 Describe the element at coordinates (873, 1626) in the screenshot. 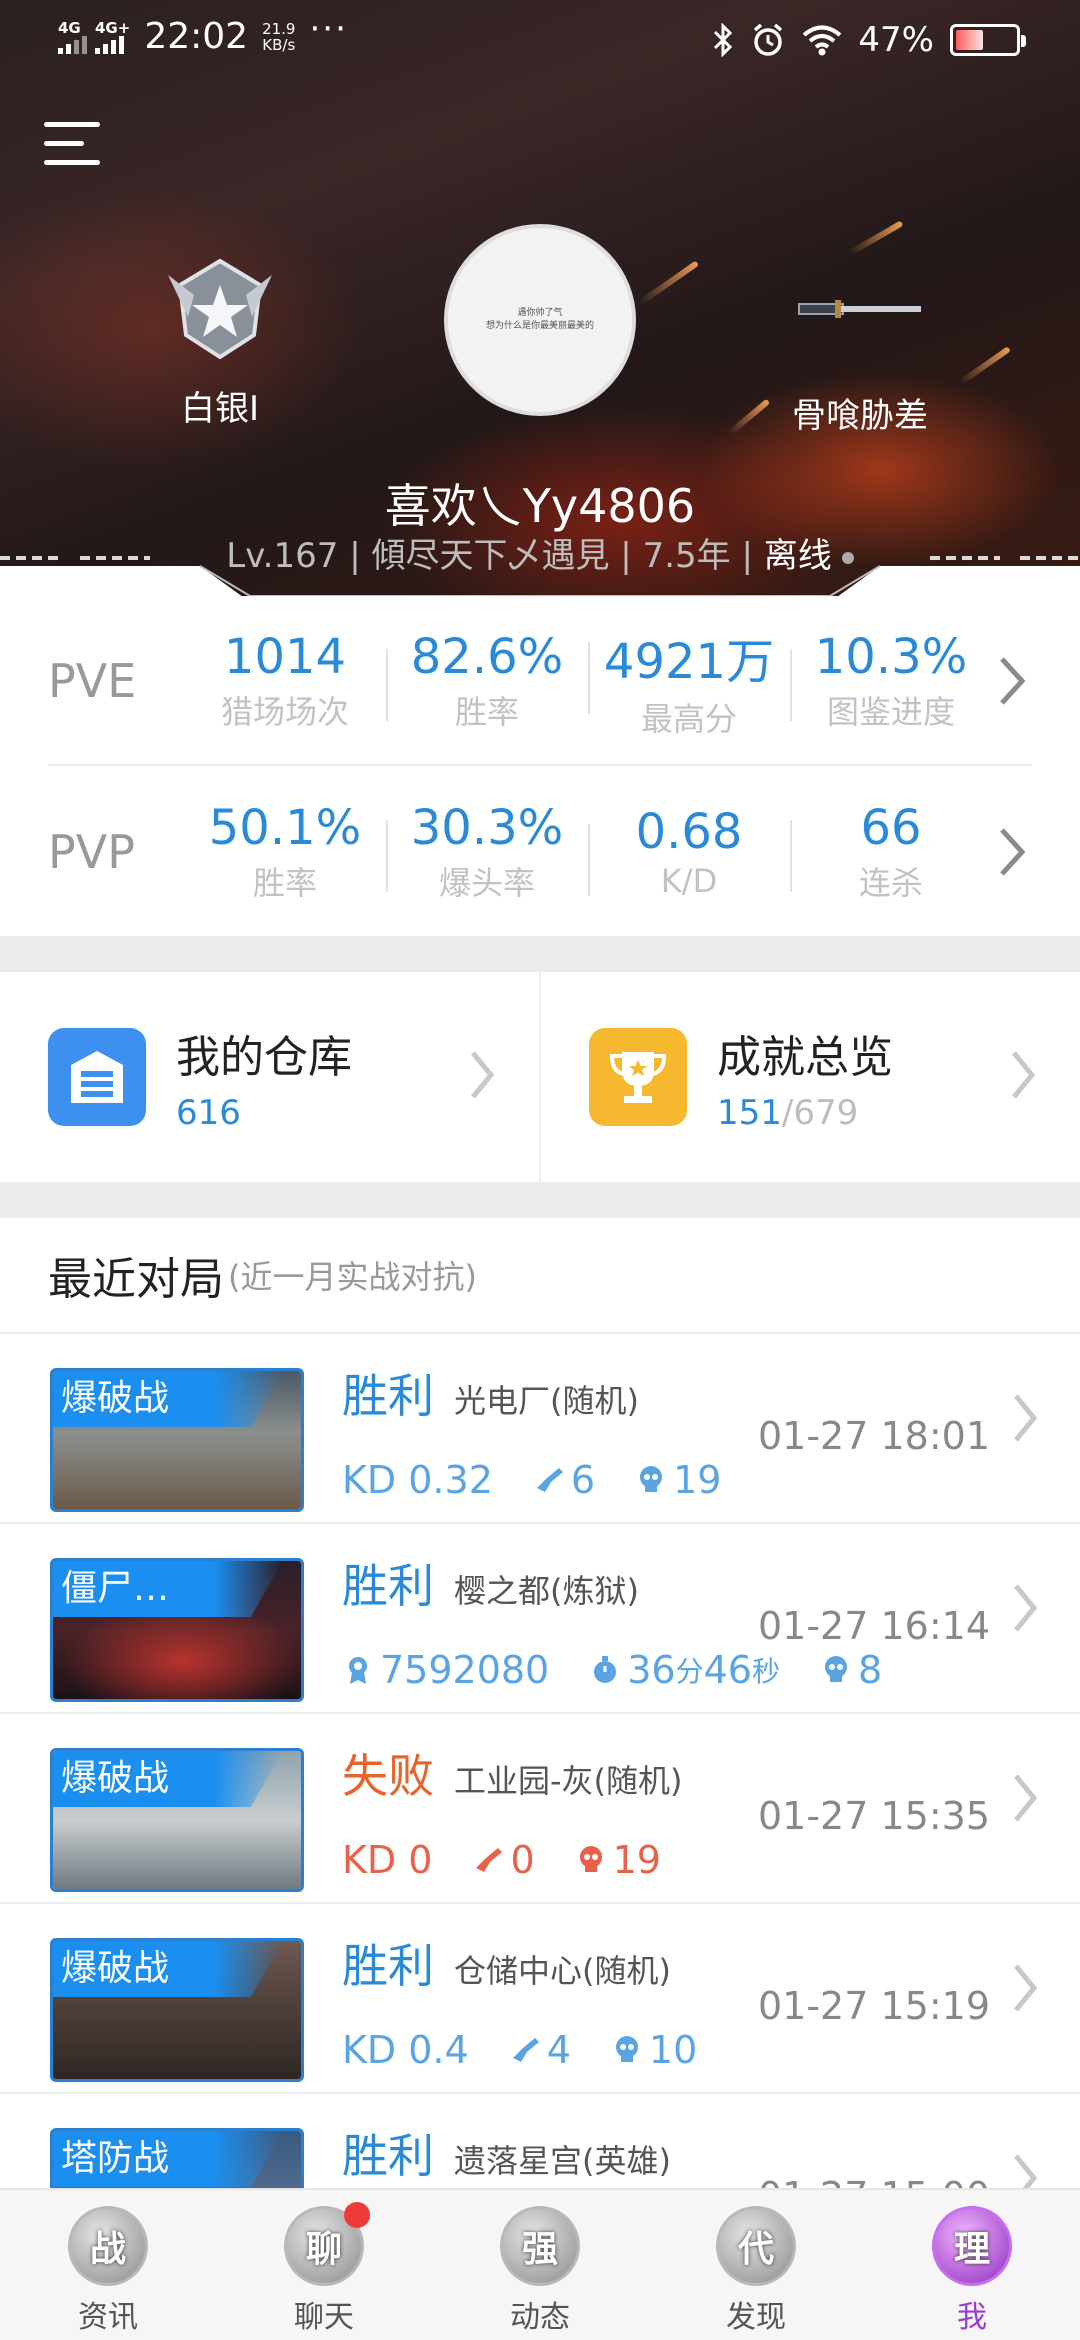

I see `match-time: 01-27 16:14` at that location.